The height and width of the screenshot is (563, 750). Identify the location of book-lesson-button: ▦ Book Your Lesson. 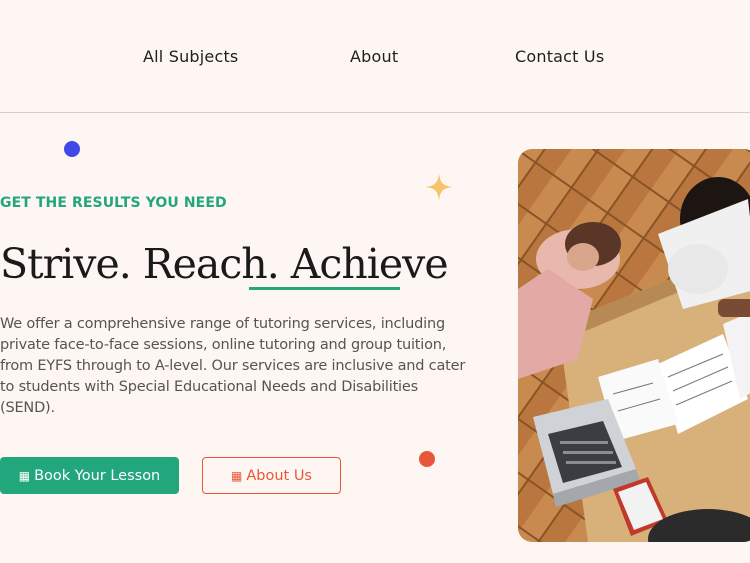
(89, 475).